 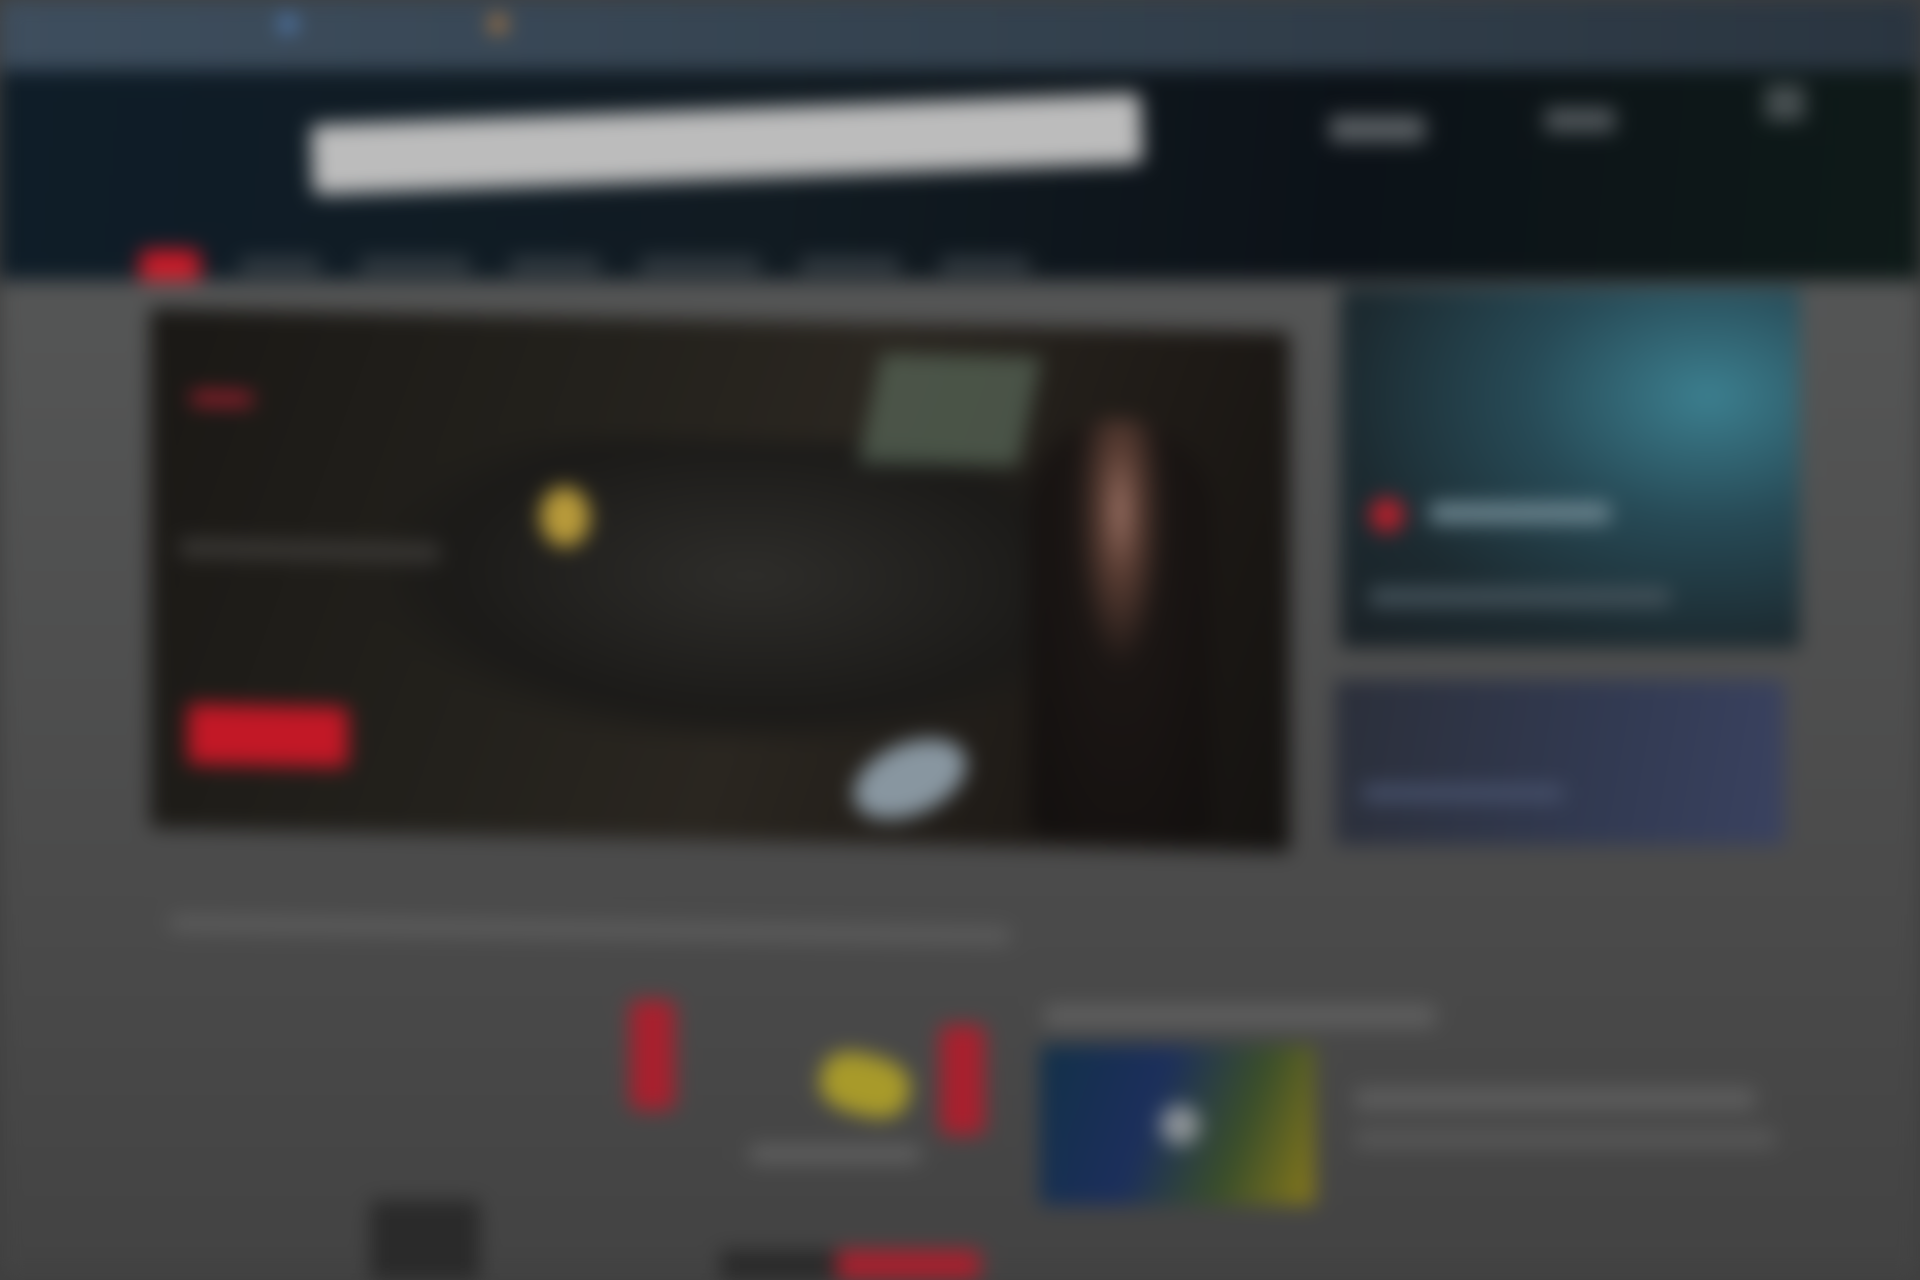 What do you see at coordinates (1240, 1016) in the screenshot?
I see `featured-heading` at bounding box center [1240, 1016].